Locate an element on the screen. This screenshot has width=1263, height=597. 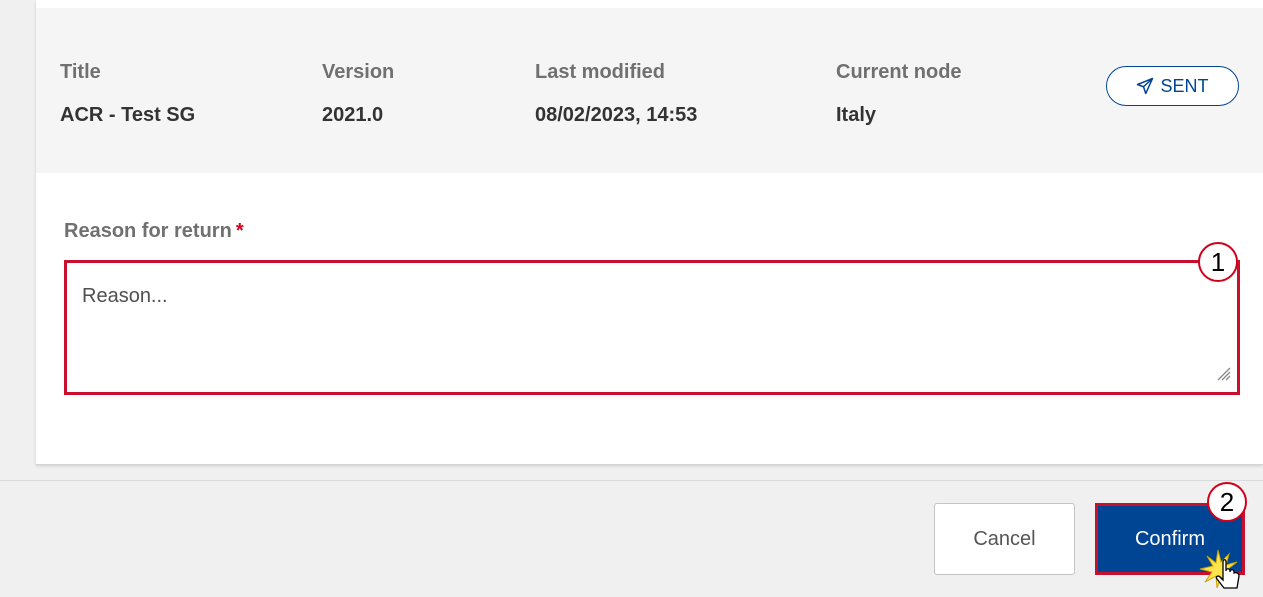
version-value: 2021.0 is located at coordinates (353, 115).